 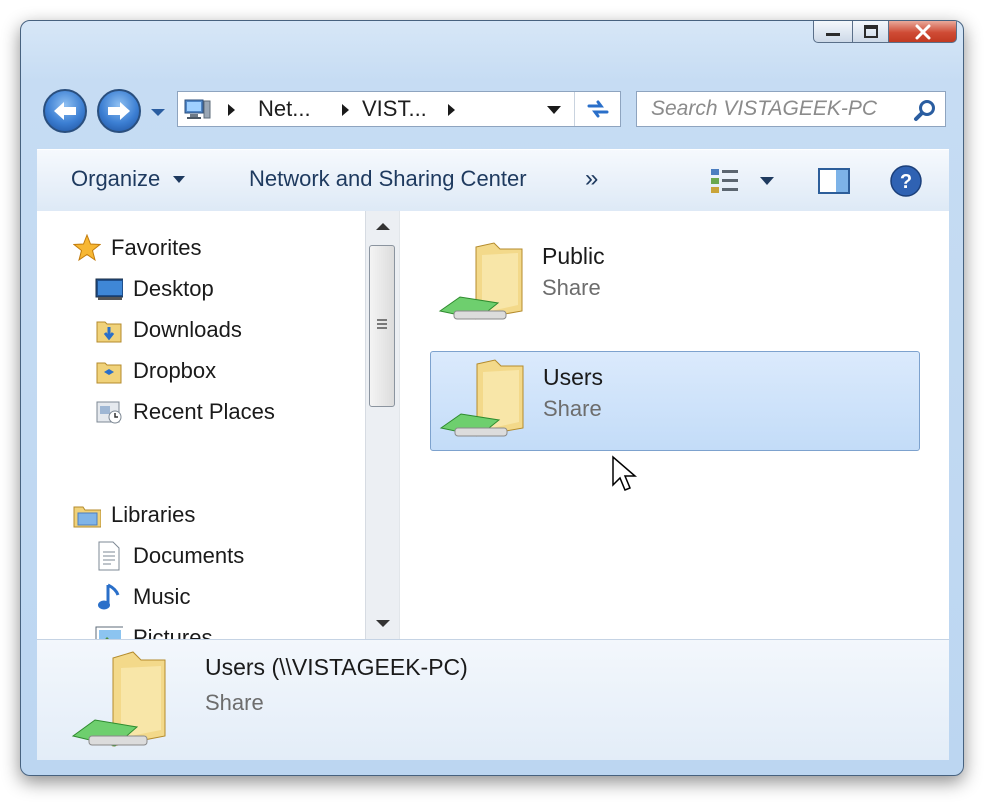 I want to click on nav-documents: Documents, so click(x=169, y=556).